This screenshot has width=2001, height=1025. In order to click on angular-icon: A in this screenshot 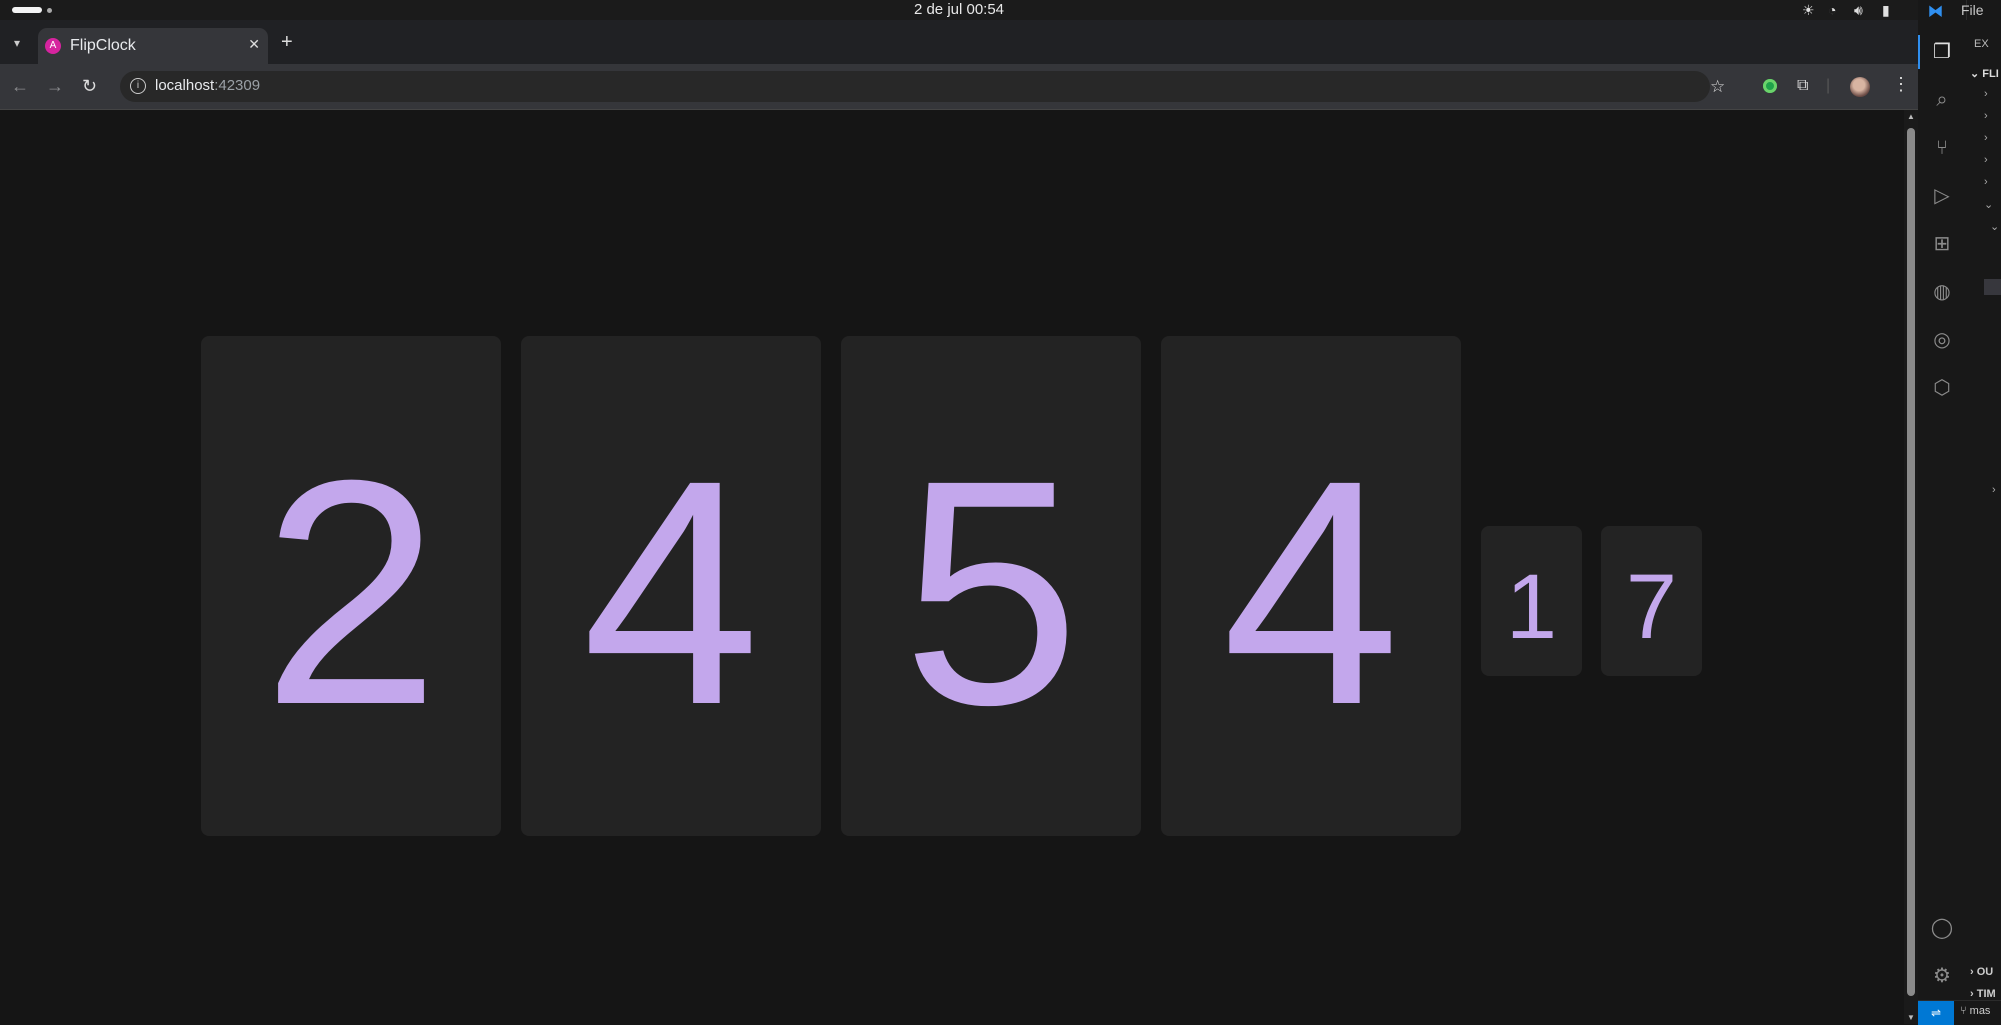, I will do `click(53, 46)`.